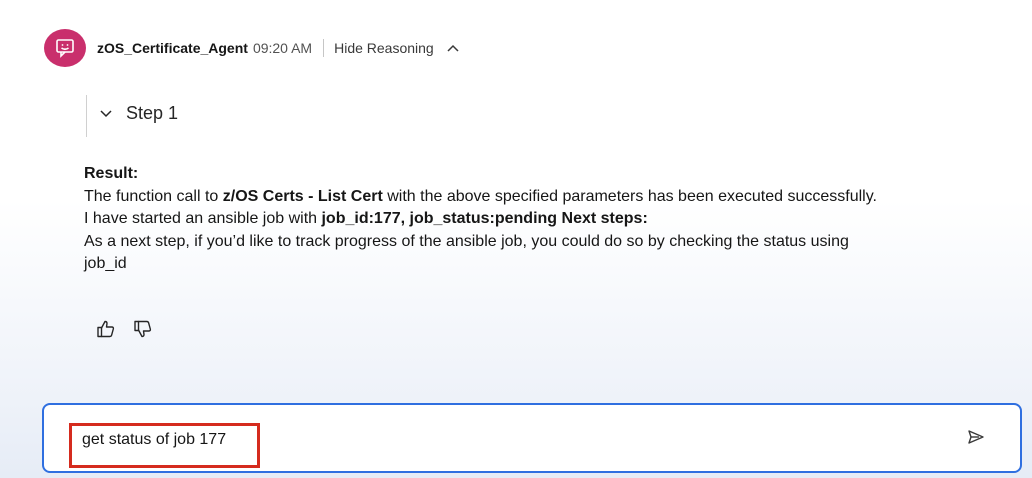 The image size is (1032, 478). What do you see at coordinates (282, 48) in the screenshot?
I see `message-time: 09:20 AM` at bounding box center [282, 48].